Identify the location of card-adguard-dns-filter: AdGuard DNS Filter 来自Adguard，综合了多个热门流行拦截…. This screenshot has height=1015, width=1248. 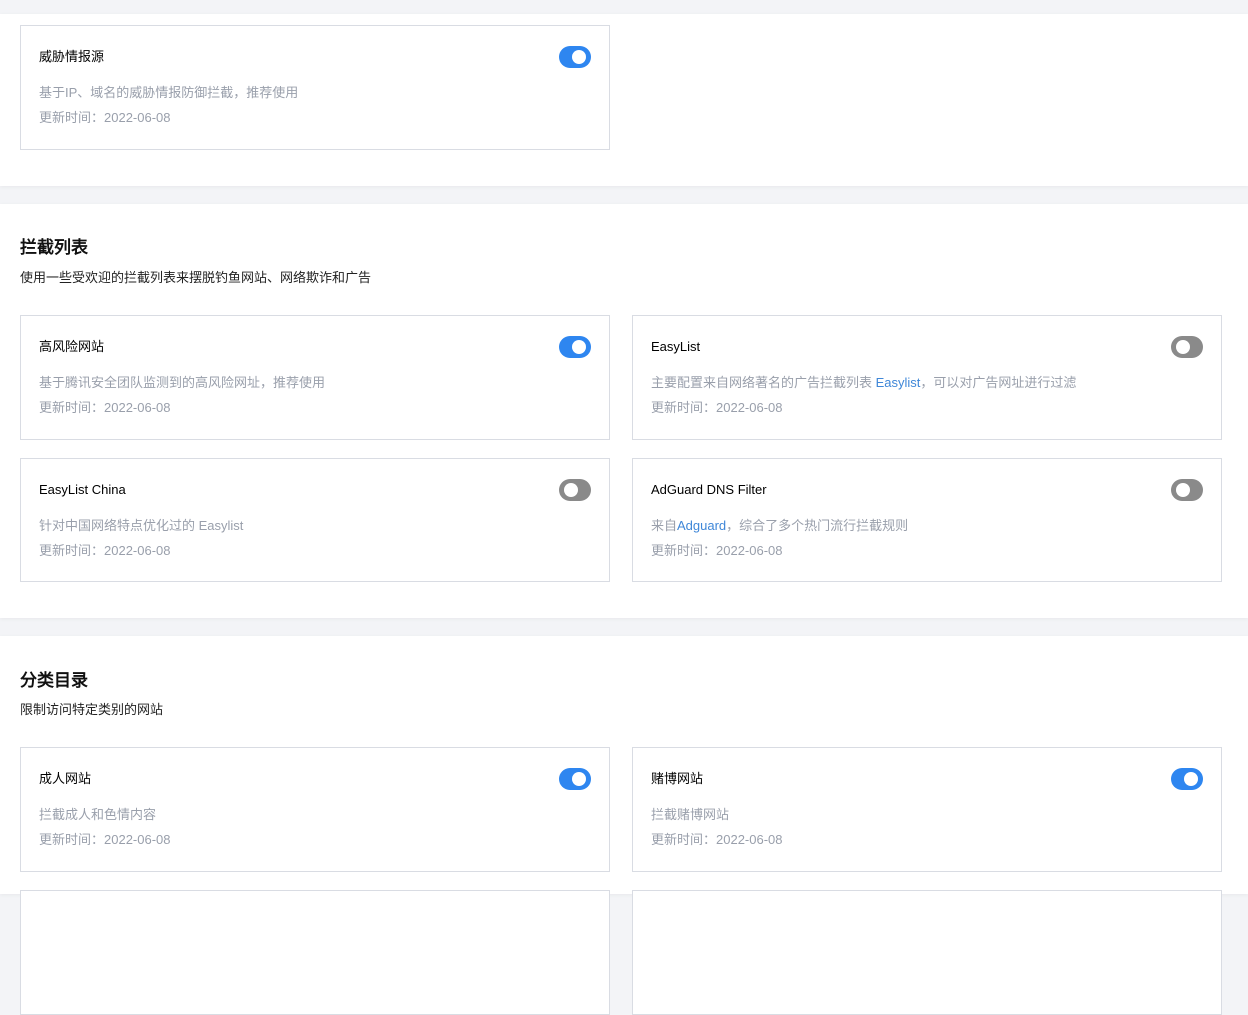
(927, 520).